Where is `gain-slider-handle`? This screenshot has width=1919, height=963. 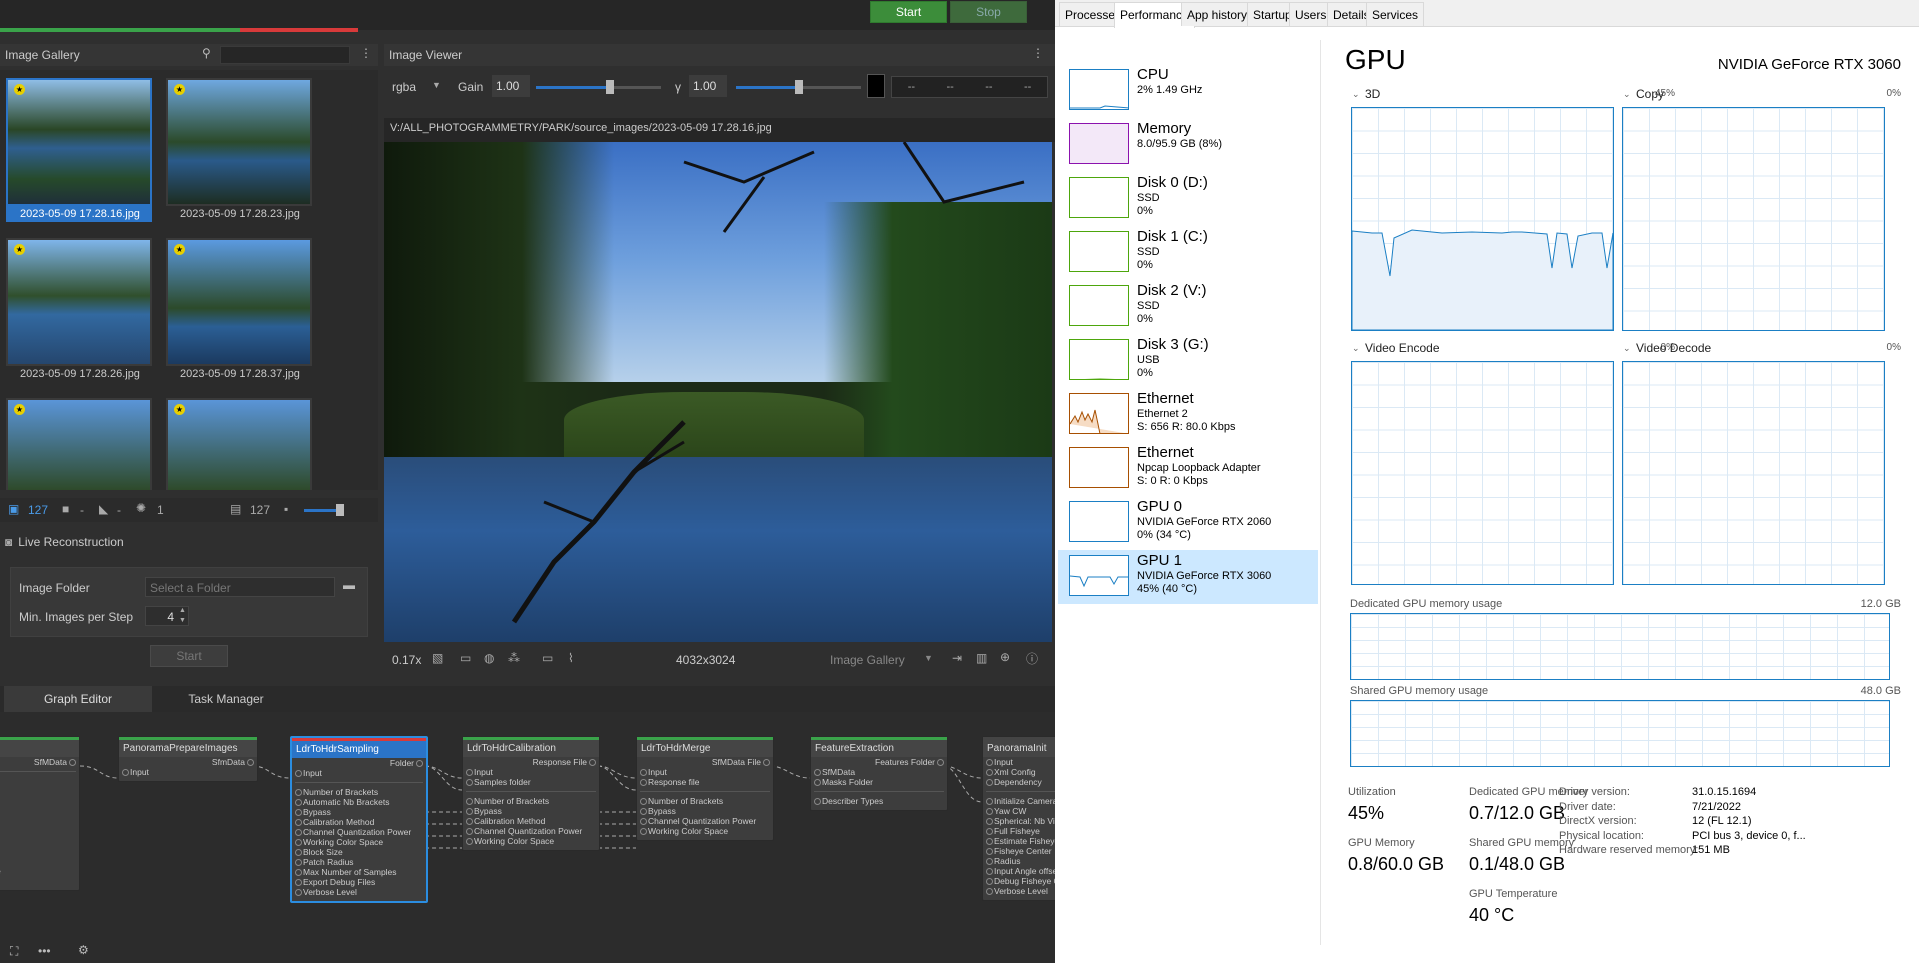
gain-slider-handle is located at coordinates (609, 87).